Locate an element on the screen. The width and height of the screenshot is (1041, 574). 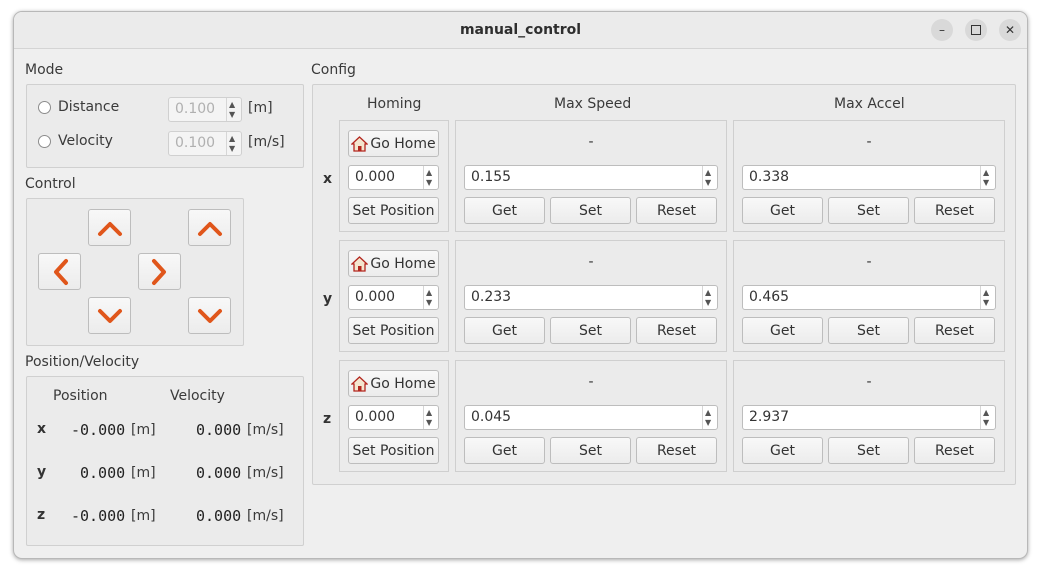
go-home-label-y: Go Home is located at coordinates (403, 263).